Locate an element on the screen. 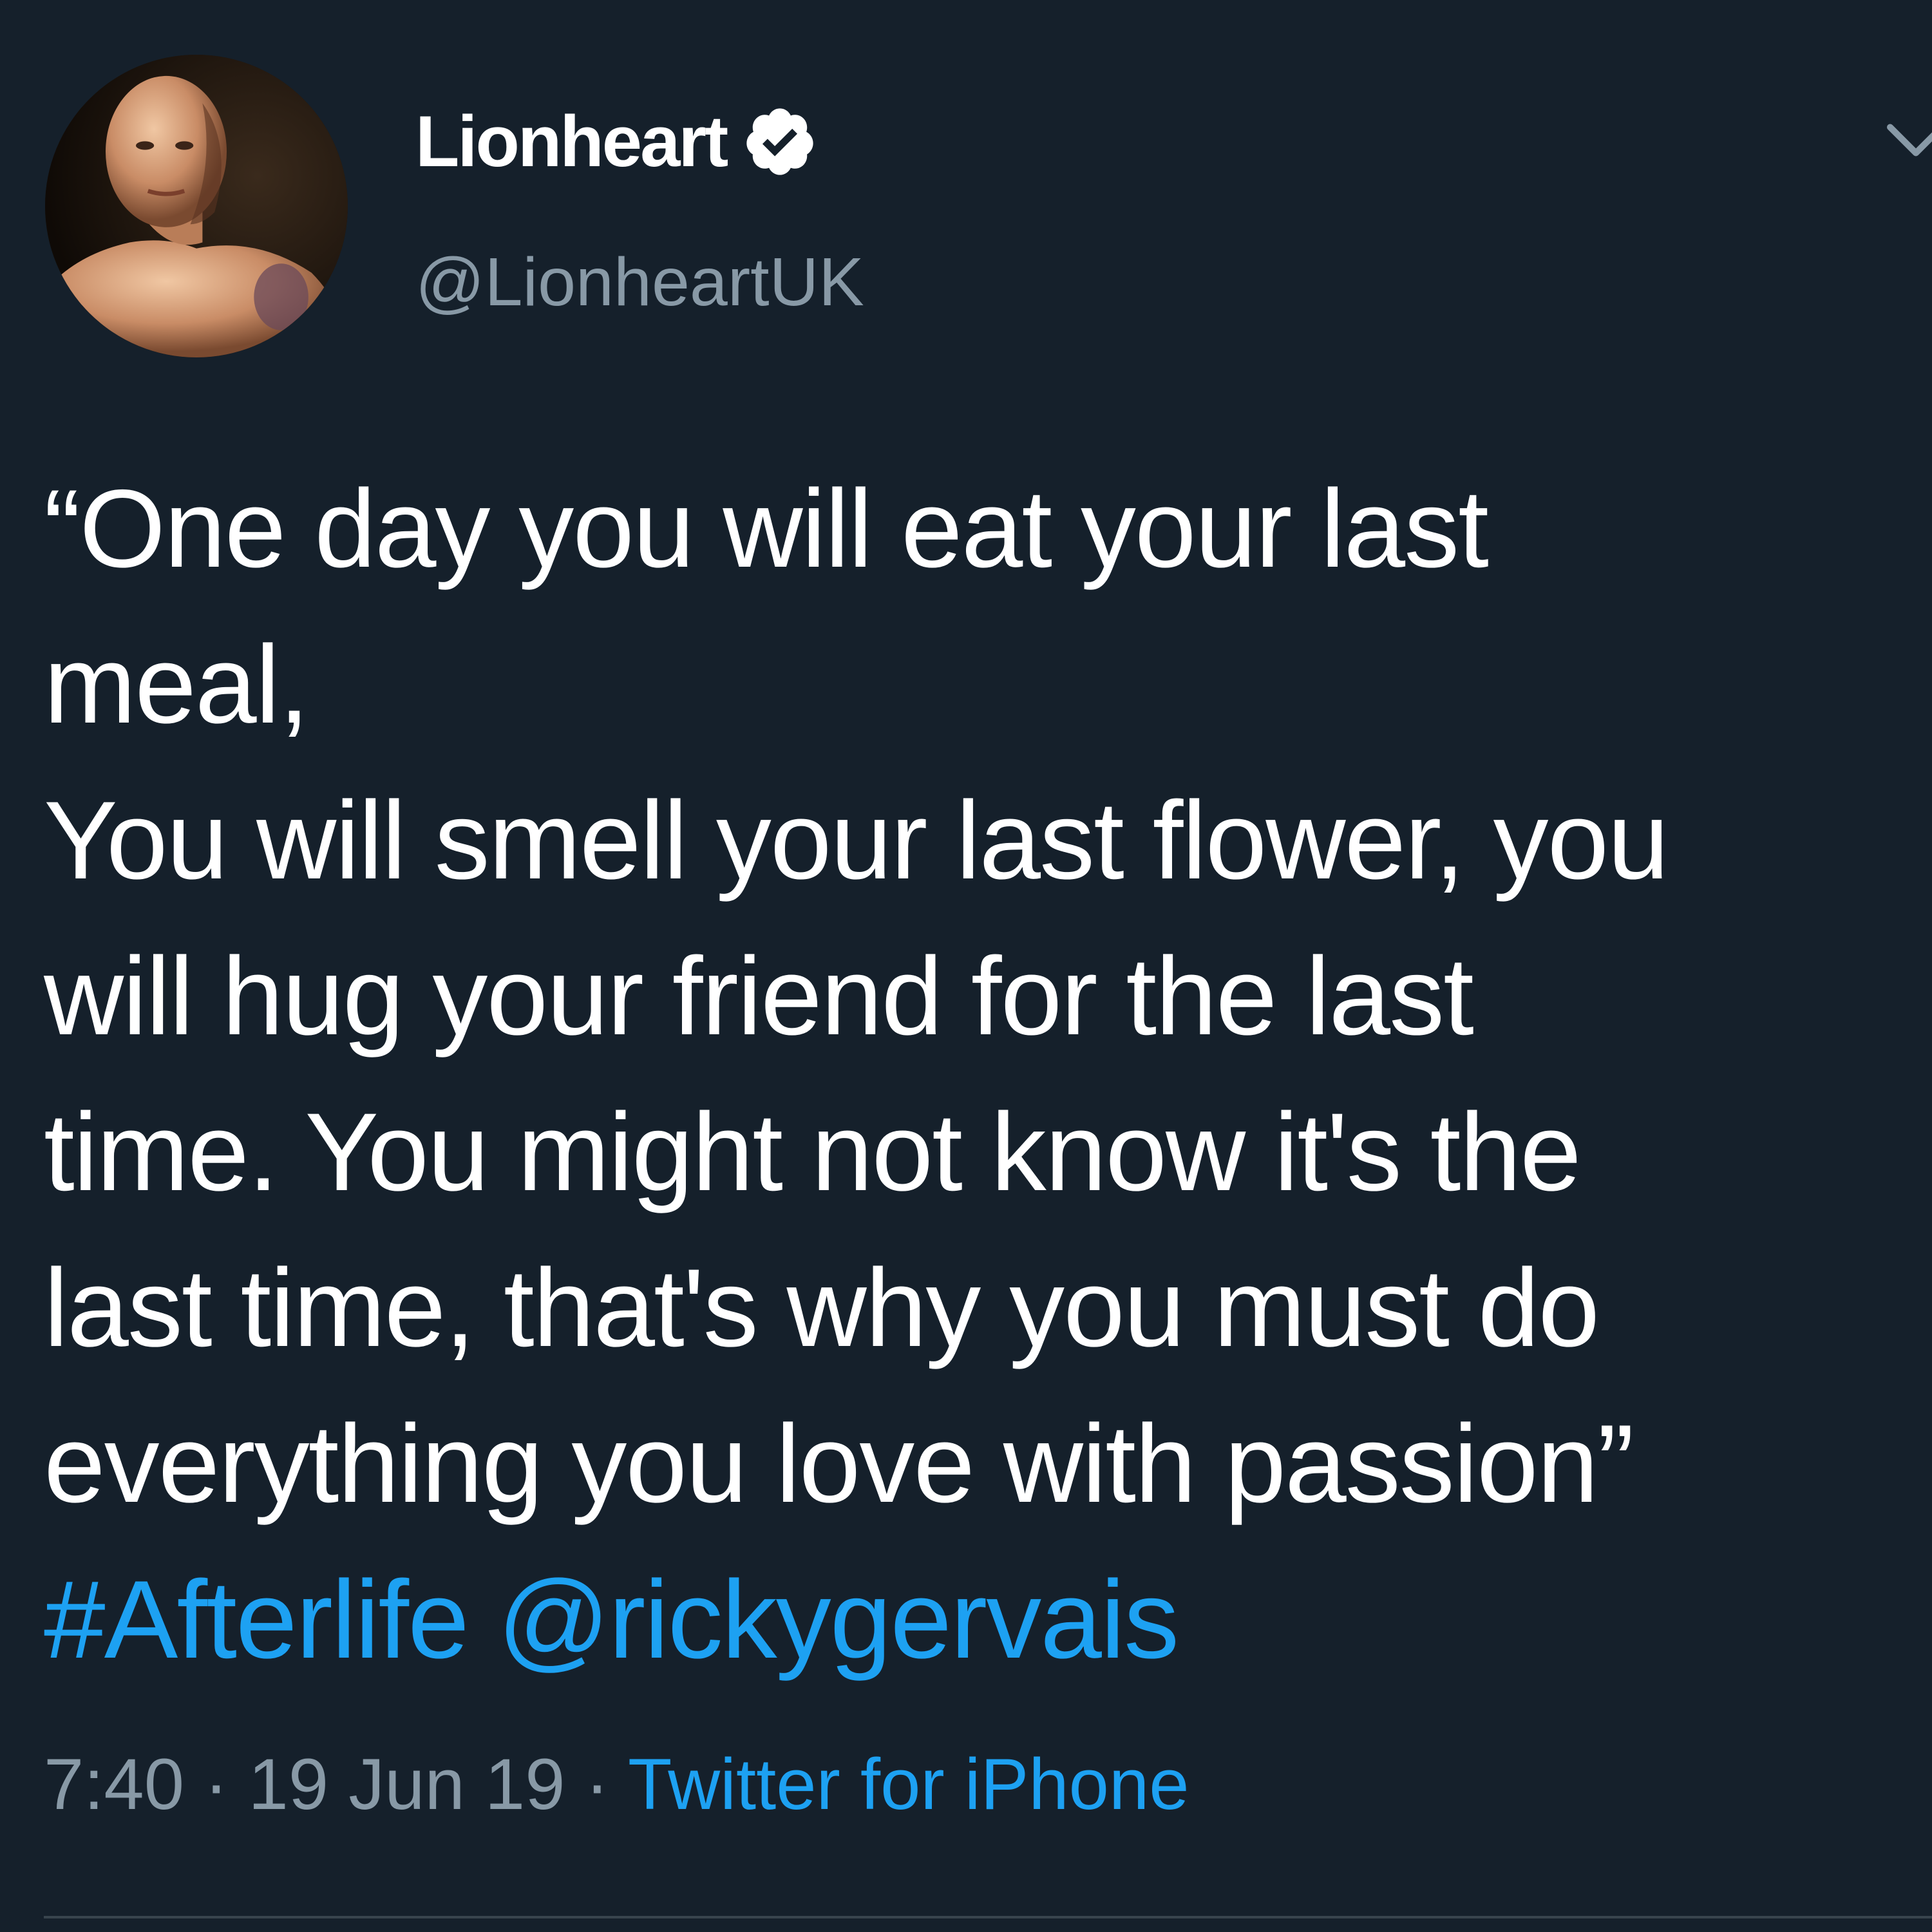 This screenshot has width=1932, height=1932. tweet-metadata: 7:40 · 19 Jun 19 · Twitter for iPhone is located at coordinates (617, 1785).